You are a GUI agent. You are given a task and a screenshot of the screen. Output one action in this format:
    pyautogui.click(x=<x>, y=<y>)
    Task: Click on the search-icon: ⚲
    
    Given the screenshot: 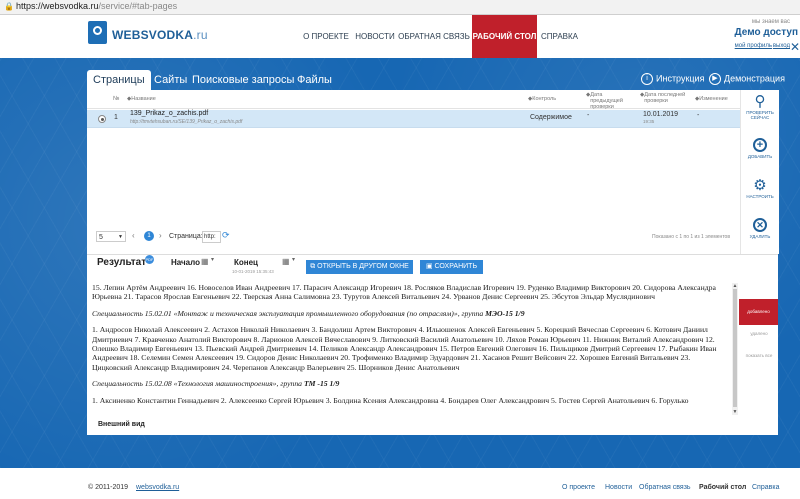 What is the action you would take?
    pyautogui.click(x=760, y=101)
    